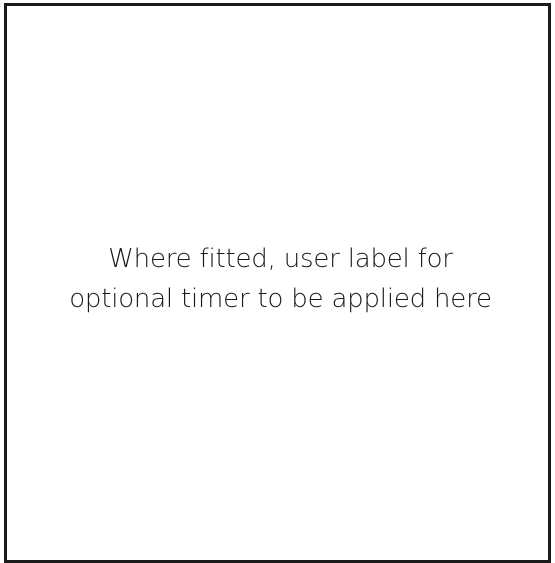 This screenshot has width=555, height=563. Describe the element at coordinates (280, 299) in the screenshot. I see `label-line-2: optional timer to be applied here` at that location.